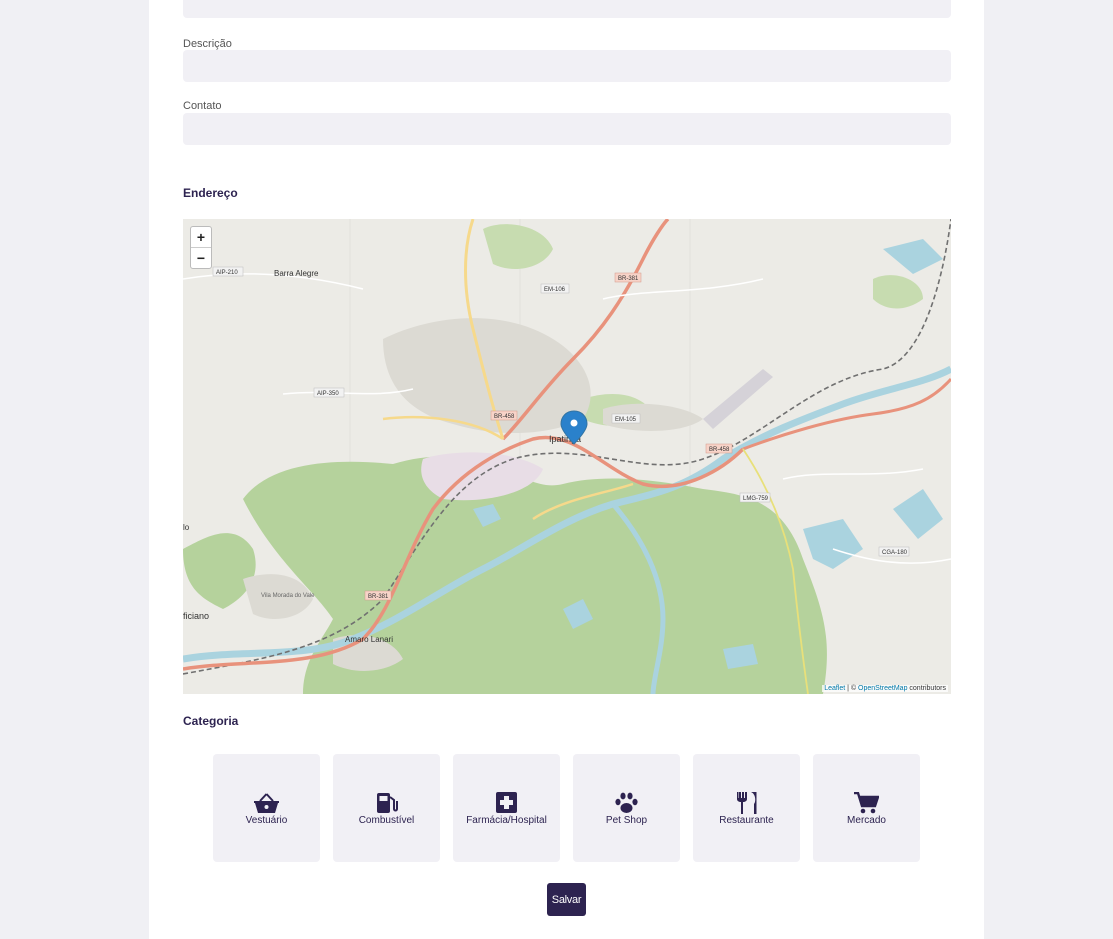  What do you see at coordinates (747, 803) in the screenshot?
I see `utensils-icon` at bounding box center [747, 803].